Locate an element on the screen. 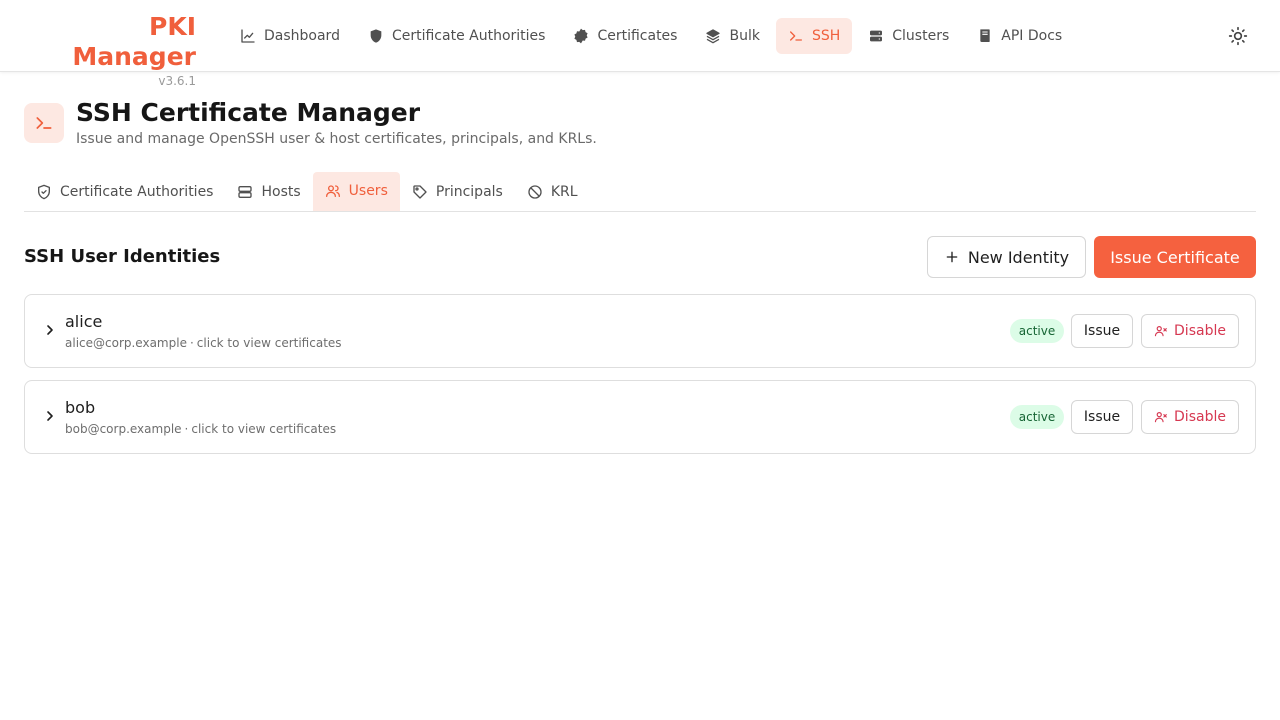 Image resolution: width=1280 pixels, height=720 pixels. nav-item-certificate-authorities: Certificate Authorities is located at coordinates (456, 36).